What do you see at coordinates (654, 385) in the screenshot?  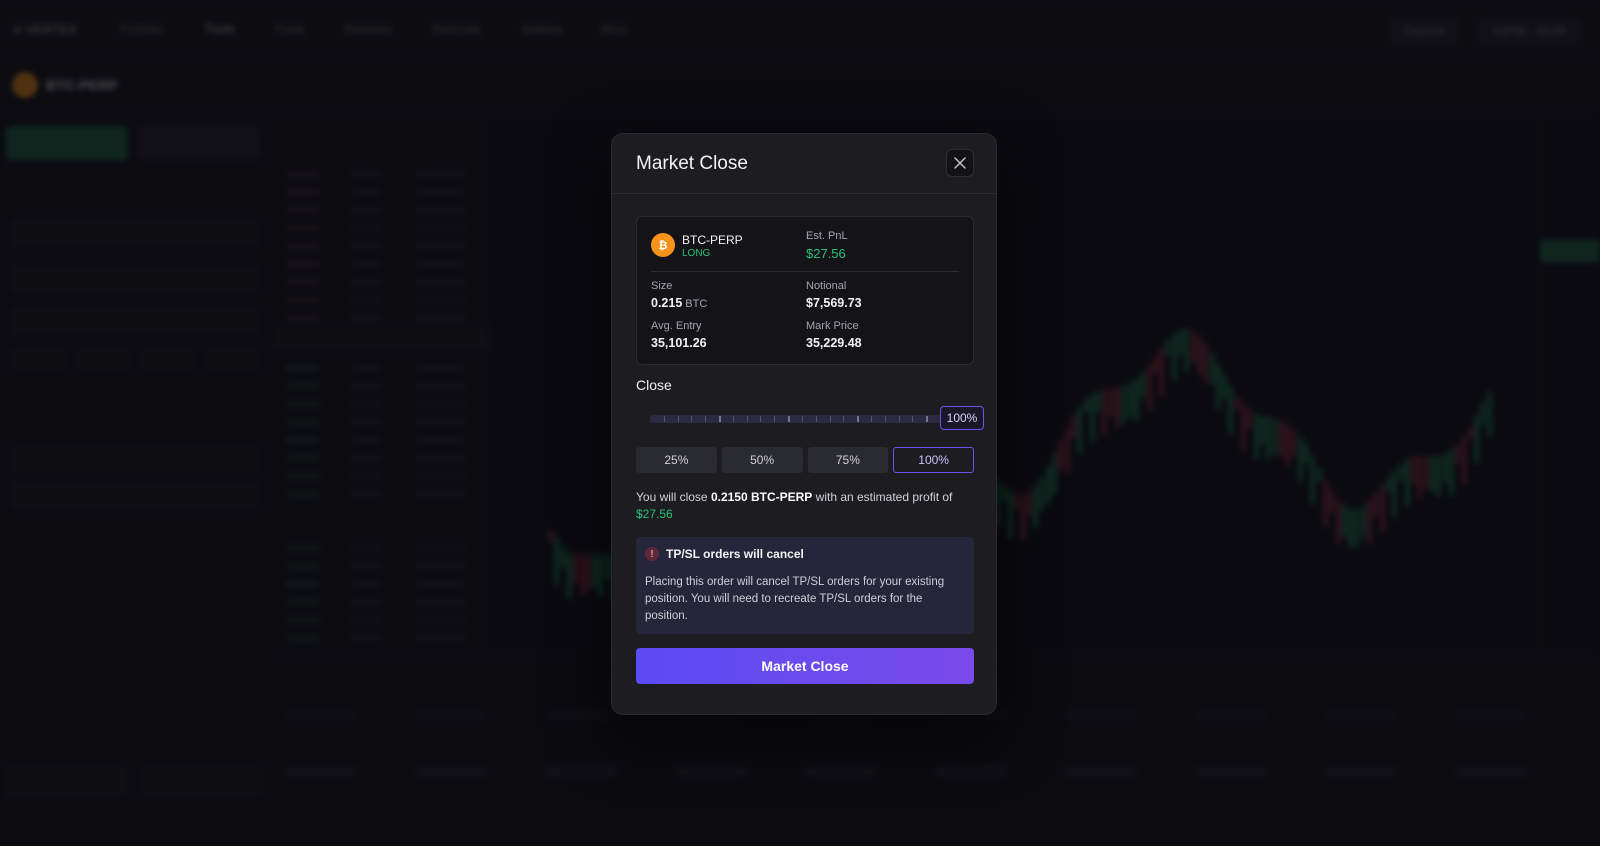 I see `close-section-label: Close` at bounding box center [654, 385].